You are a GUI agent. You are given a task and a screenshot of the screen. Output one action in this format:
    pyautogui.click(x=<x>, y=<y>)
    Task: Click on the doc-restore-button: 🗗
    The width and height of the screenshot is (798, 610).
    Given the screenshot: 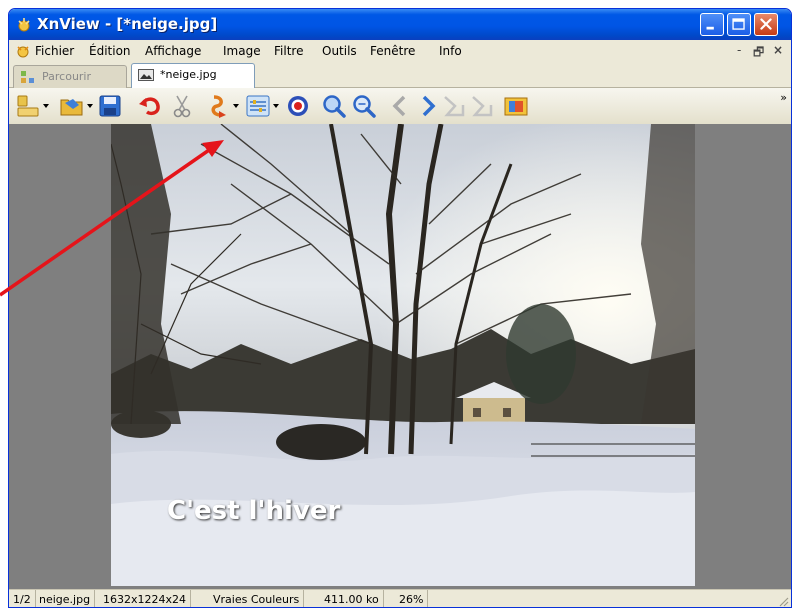 What is the action you would take?
    pyautogui.click(x=758, y=53)
    